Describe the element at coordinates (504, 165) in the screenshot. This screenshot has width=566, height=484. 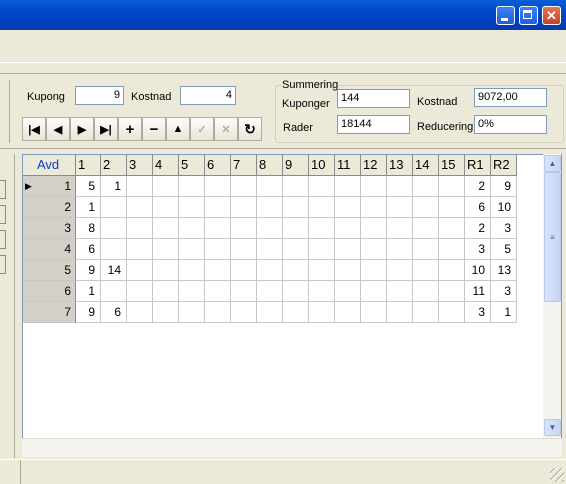
I see `column-header-r2: R2` at that location.